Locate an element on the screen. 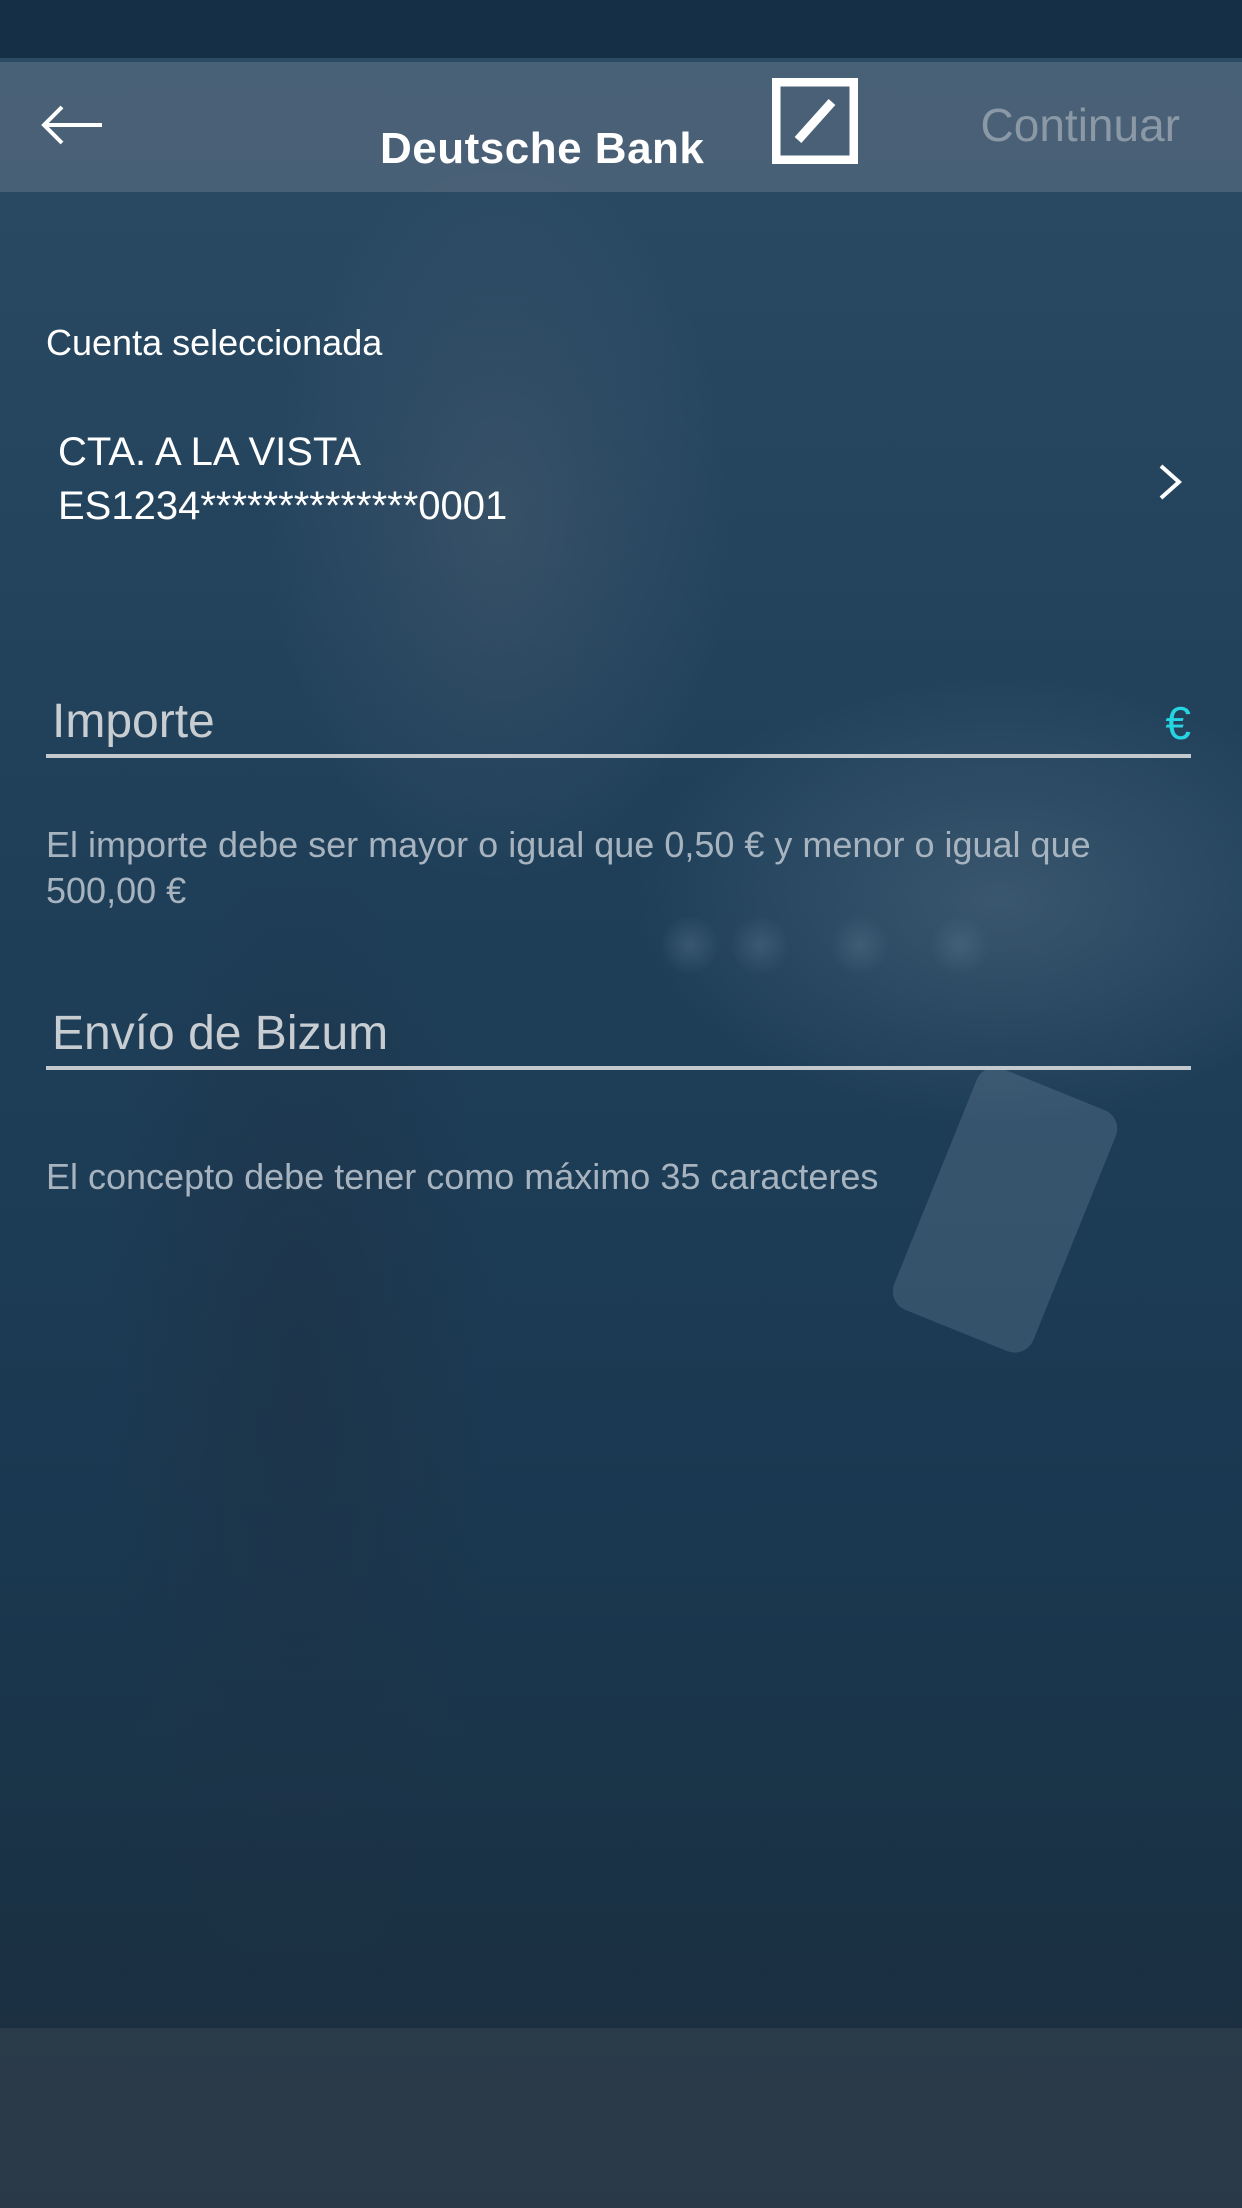  status-bar is located at coordinates (621, 29).